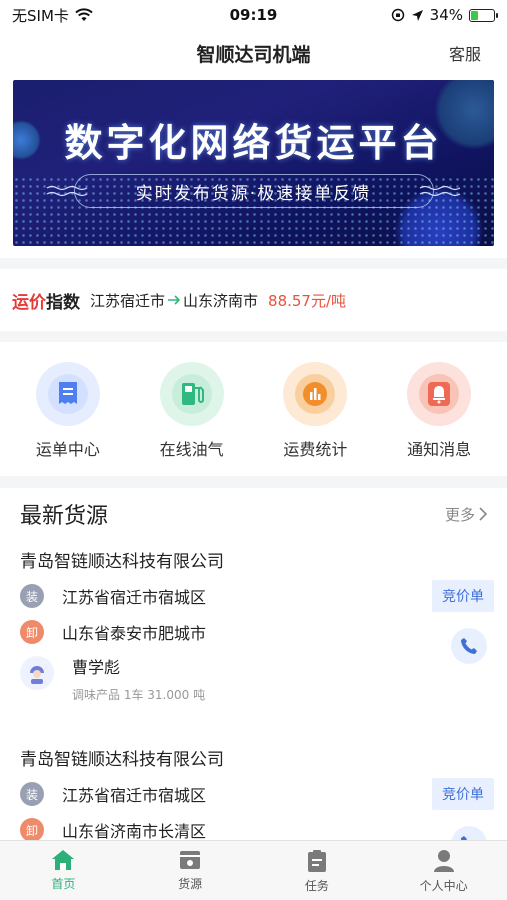 The height and width of the screenshot is (900, 507). What do you see at coordinates (134, 831) in the screenshot?
I see `unload-address: 山东省济南市长清区` at bounding box center [134, 831].